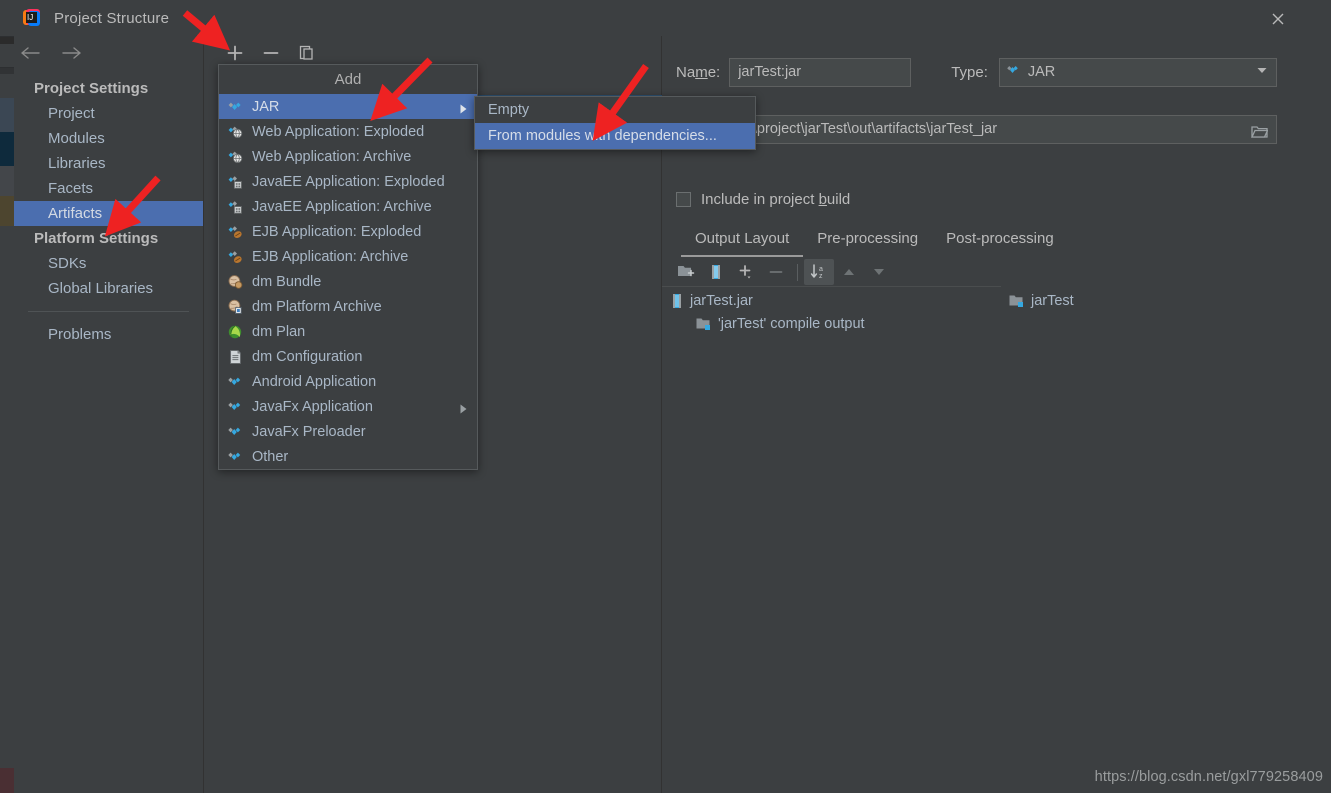  Describe the element at coordinates (338, 131) in the screenshot. I see `menu-item-label: Web Application: Exploded` at that location.